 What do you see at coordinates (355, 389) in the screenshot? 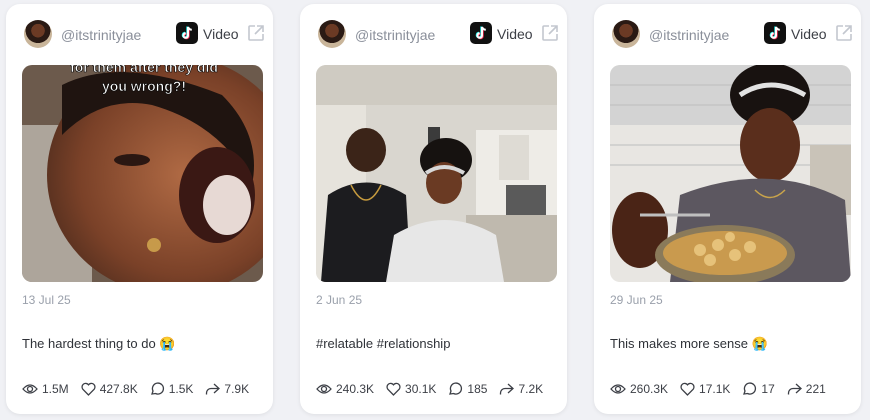
I see `views-count: 240.3K` at bounding box center [355, 389].